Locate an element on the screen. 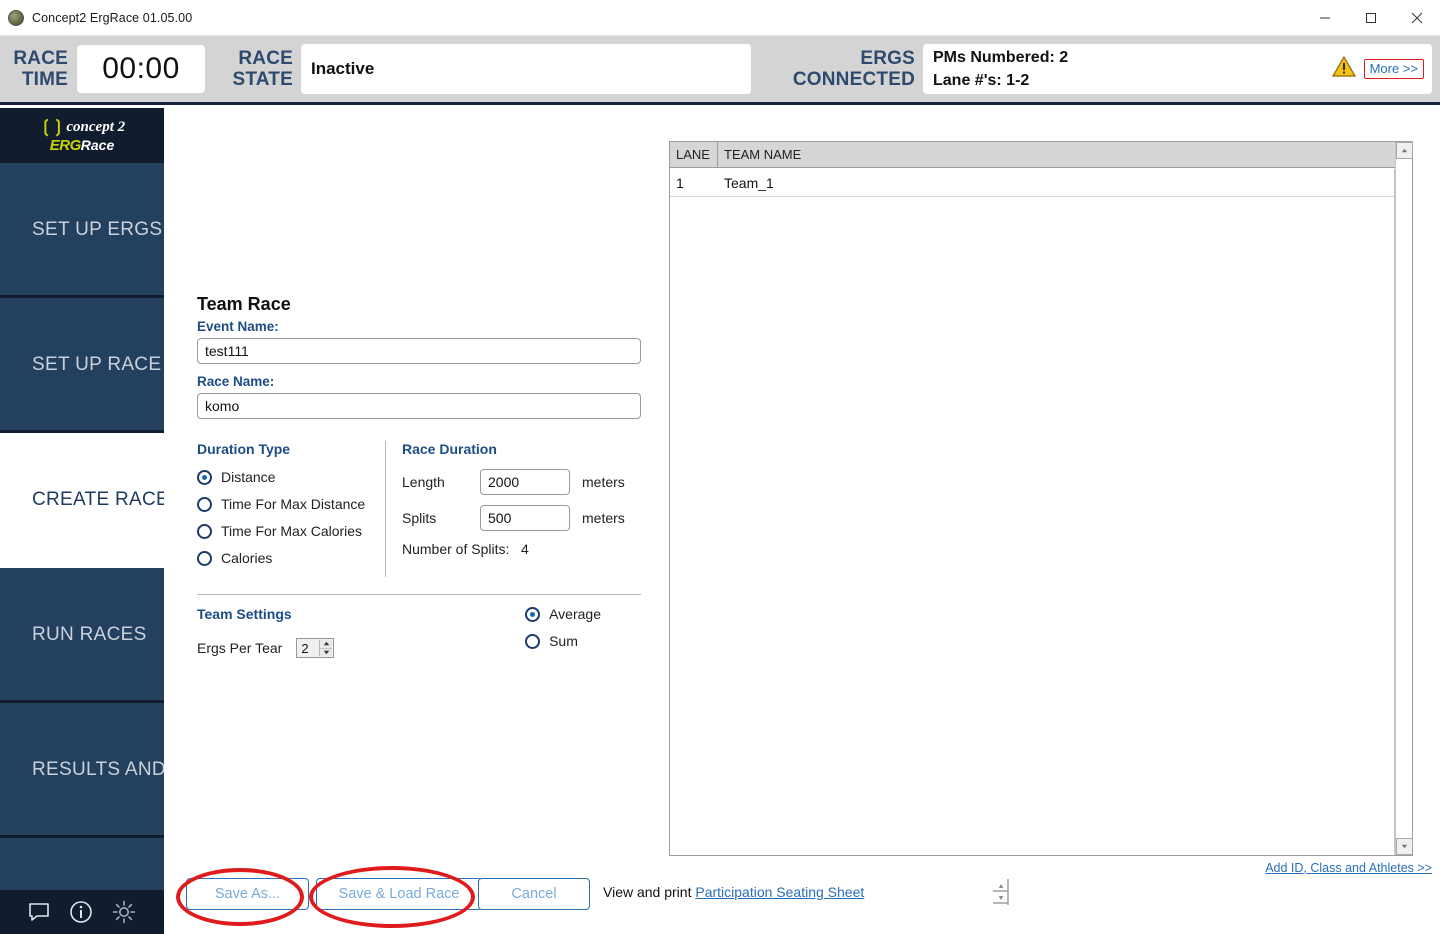 This screenshot has width=1440, height=934. window-controls is located at coordinates (1371, 18).